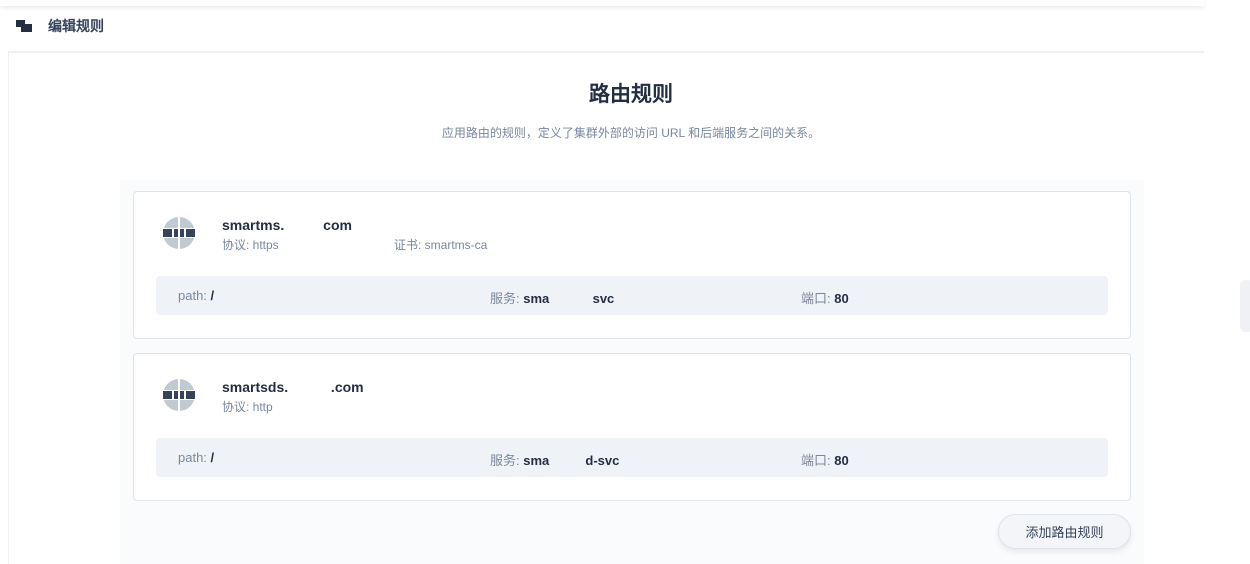  What do you see at coordinates (441, 245) in the screenshot?
I see `rule-certificate: 证书: smartms-ca` at bounding box center [441, 245].